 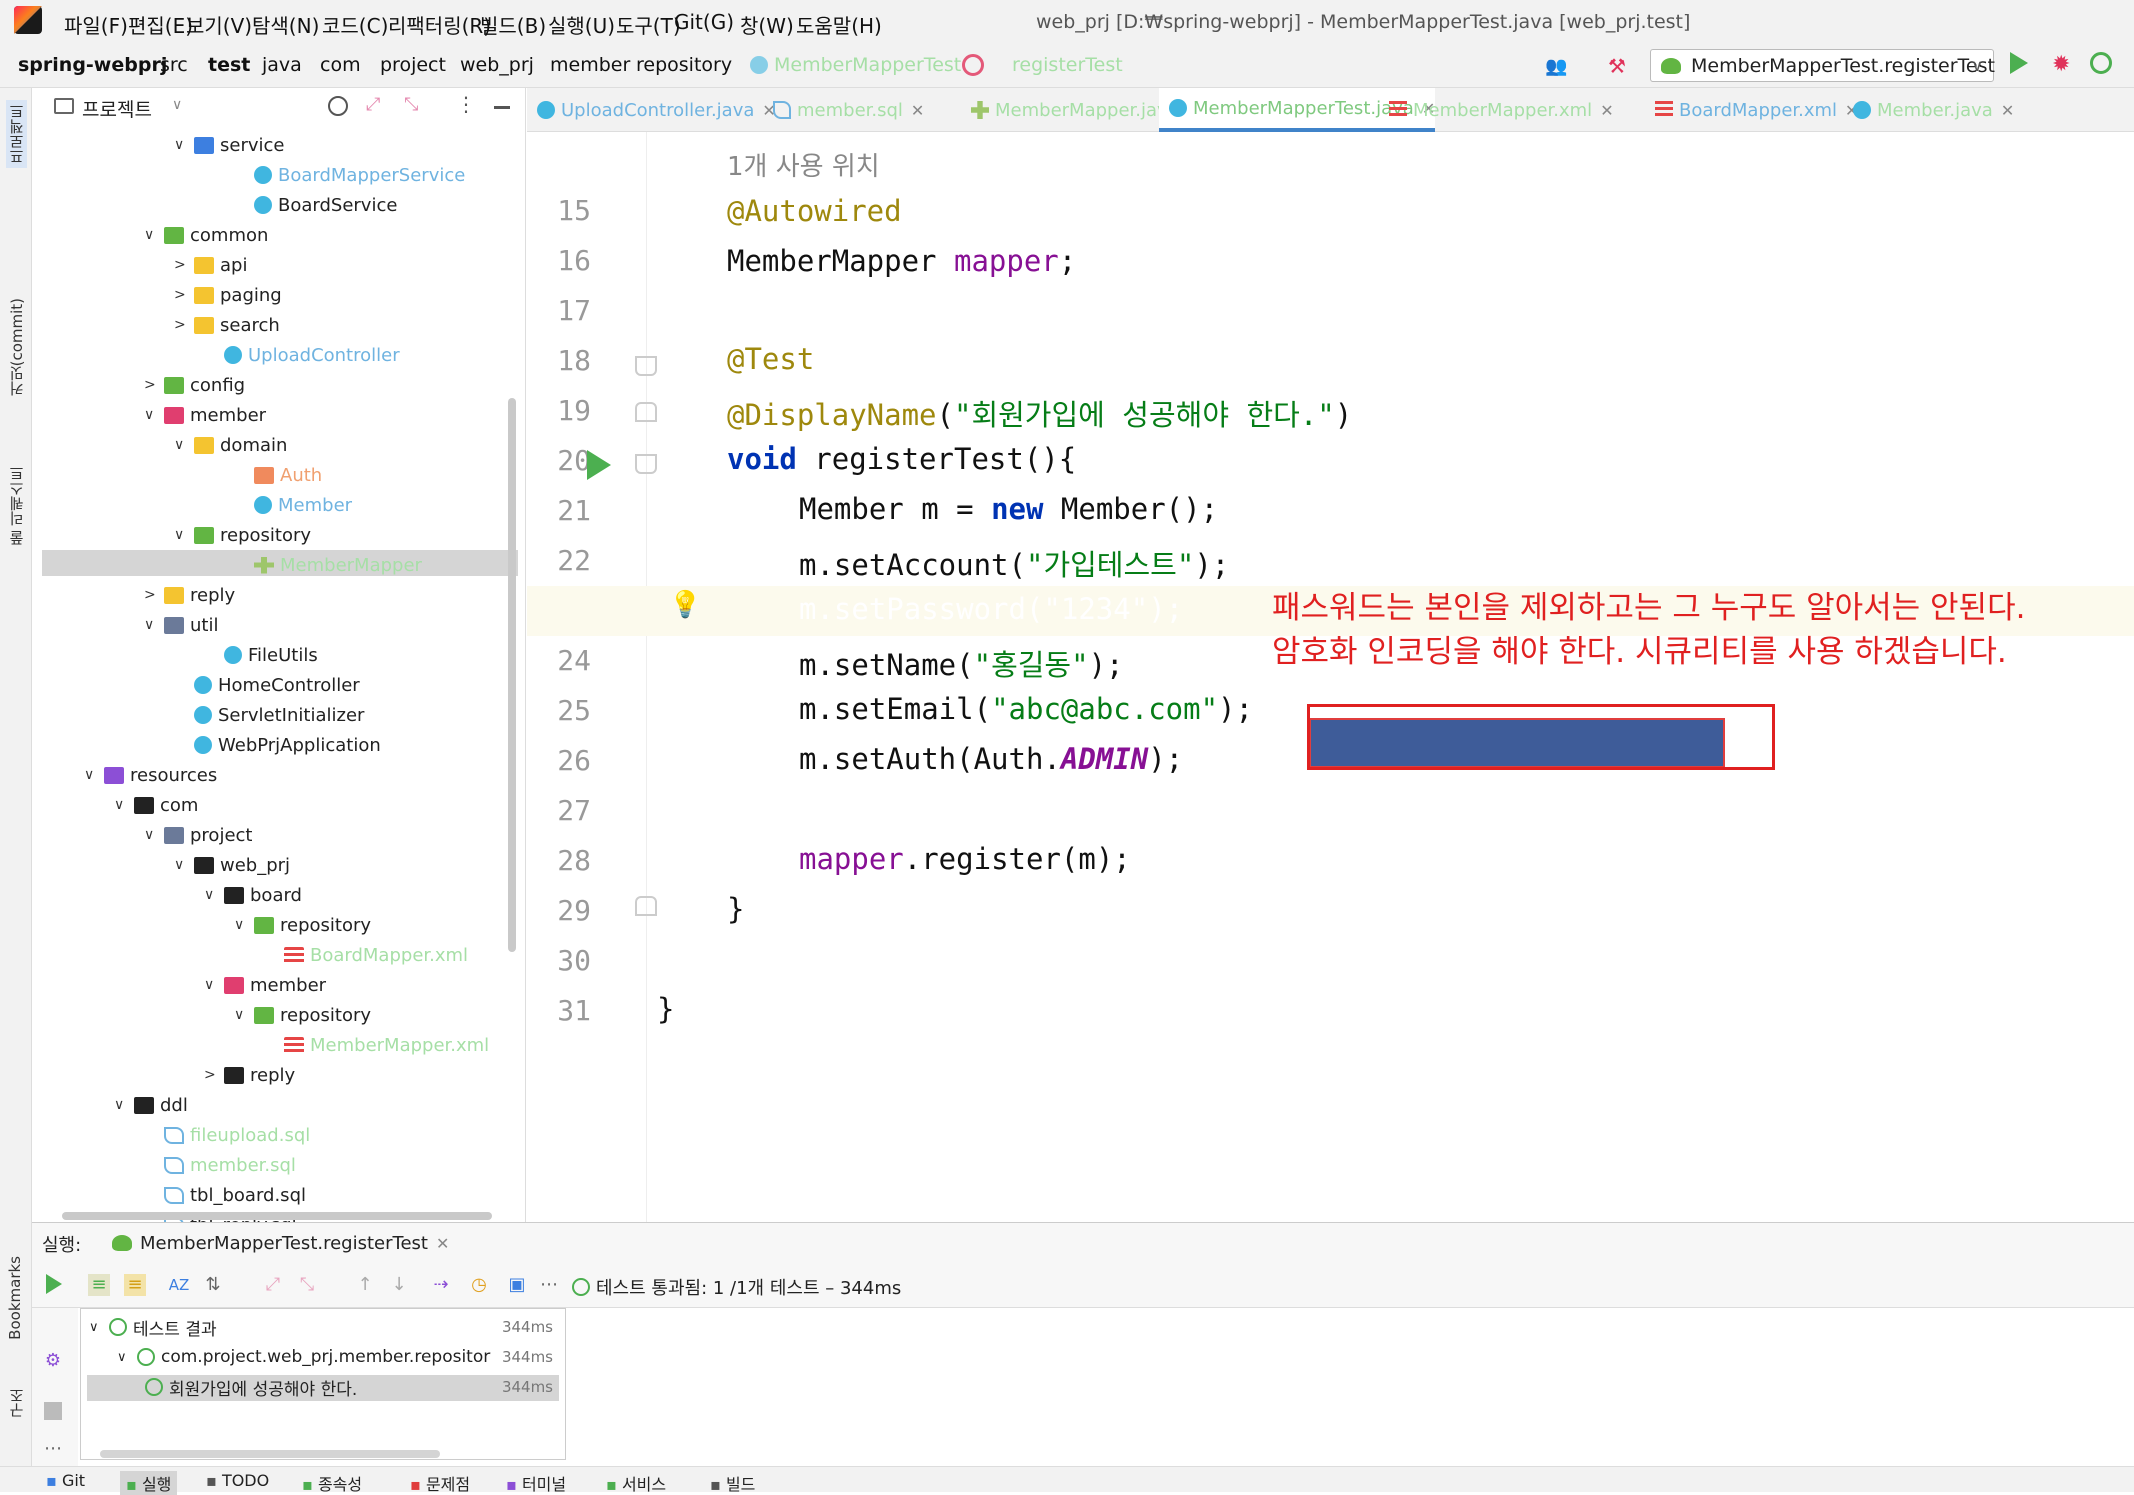 What do you see at coordinates (302, 355) in the screenshot?
I see `tree-item: UploadController` at bounding box center [302, 355].